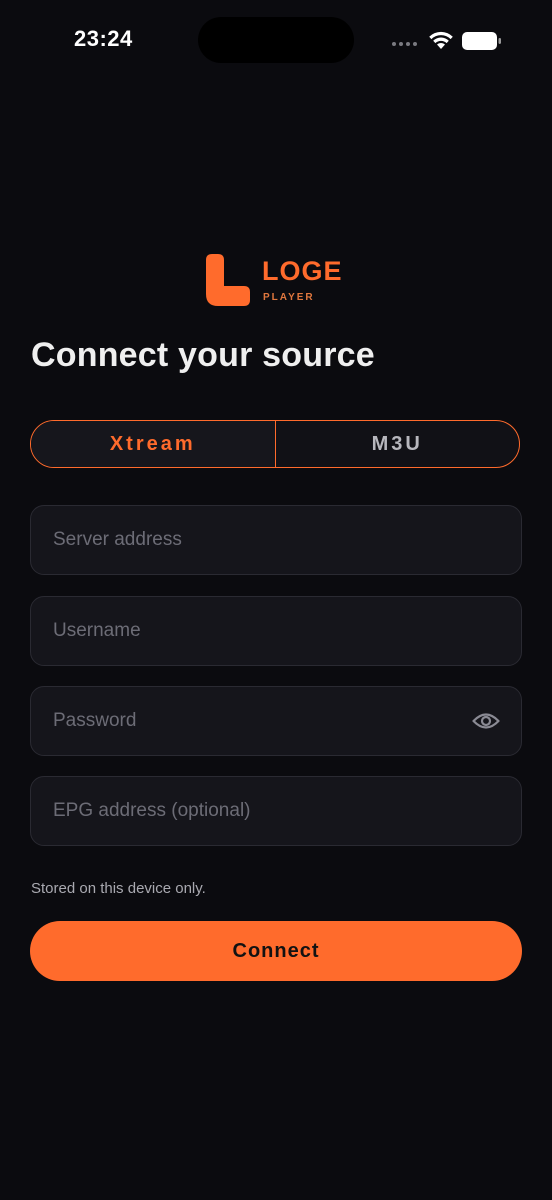  Describe the element at coordinates (118, 888) in the screenshot. I see `storage-note: Stored on this device only.` at that location.